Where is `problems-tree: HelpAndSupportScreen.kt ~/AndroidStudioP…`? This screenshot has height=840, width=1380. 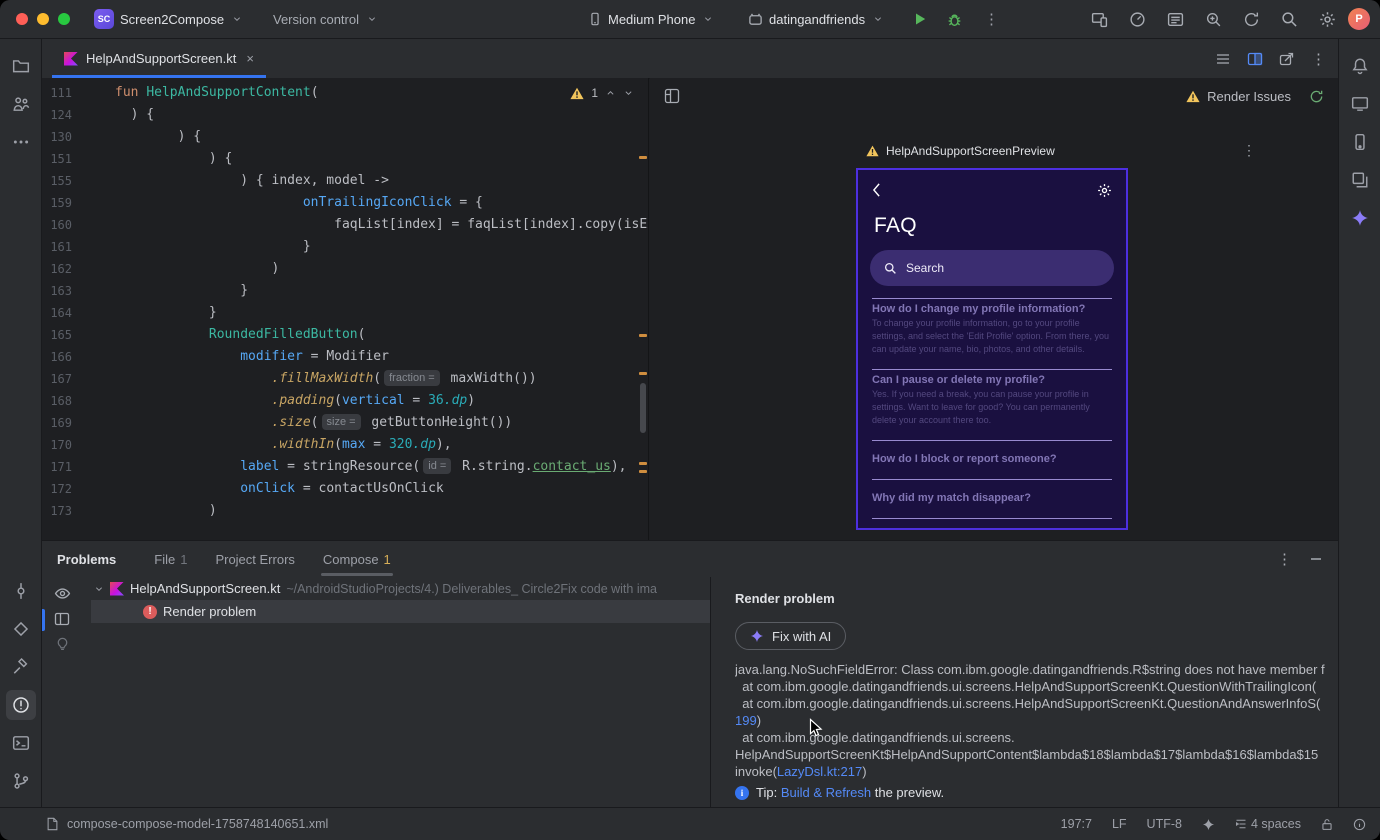
problems-tree: HelpAndSupportScreen.kt ~/AndroidStudioP… is located at coordinates (396, 692).